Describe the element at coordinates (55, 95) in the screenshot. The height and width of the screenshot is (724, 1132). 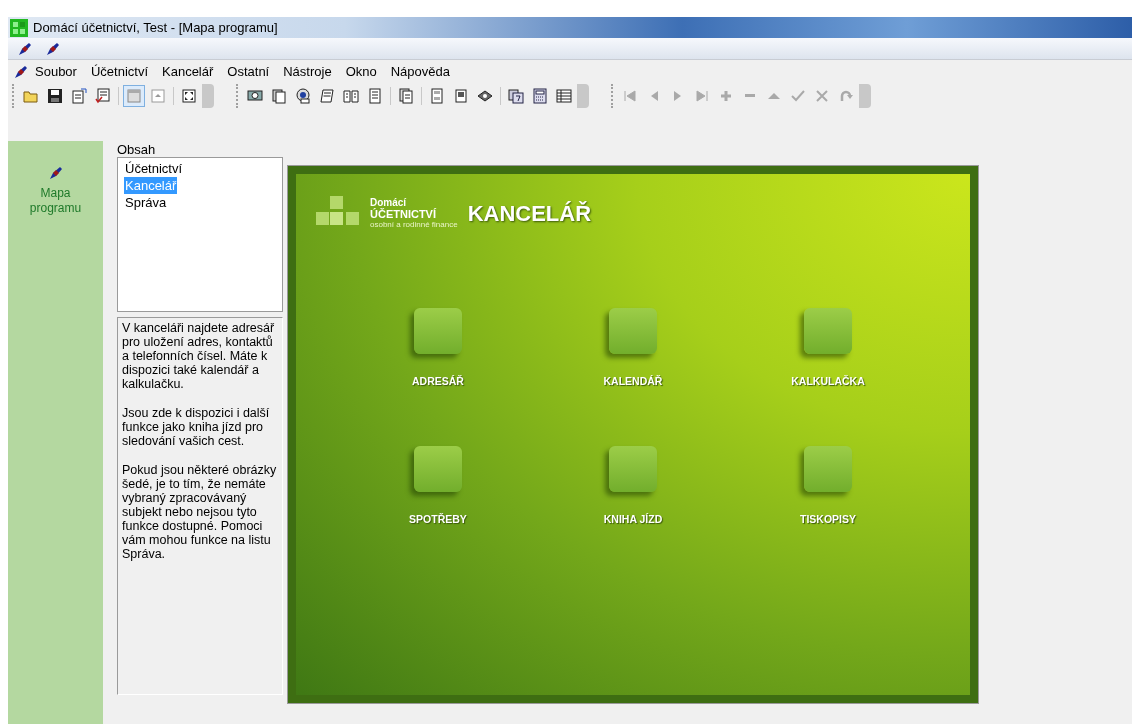
I see `save-icon` at that location.